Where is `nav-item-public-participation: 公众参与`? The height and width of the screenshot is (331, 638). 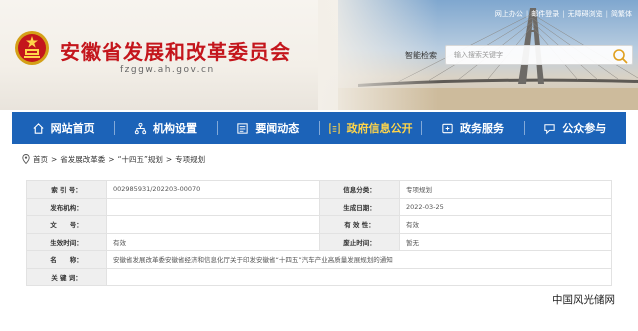
nav-item-public-participation: 公众参与 is located at coordinates (574, 128).